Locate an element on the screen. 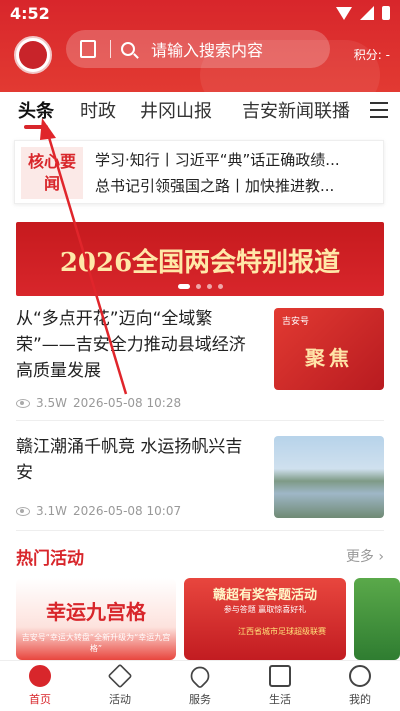 The image size is (400, 711). bottom-nav: 首页 活动 服务 生活 我的 is located at coordinates (200, 685).